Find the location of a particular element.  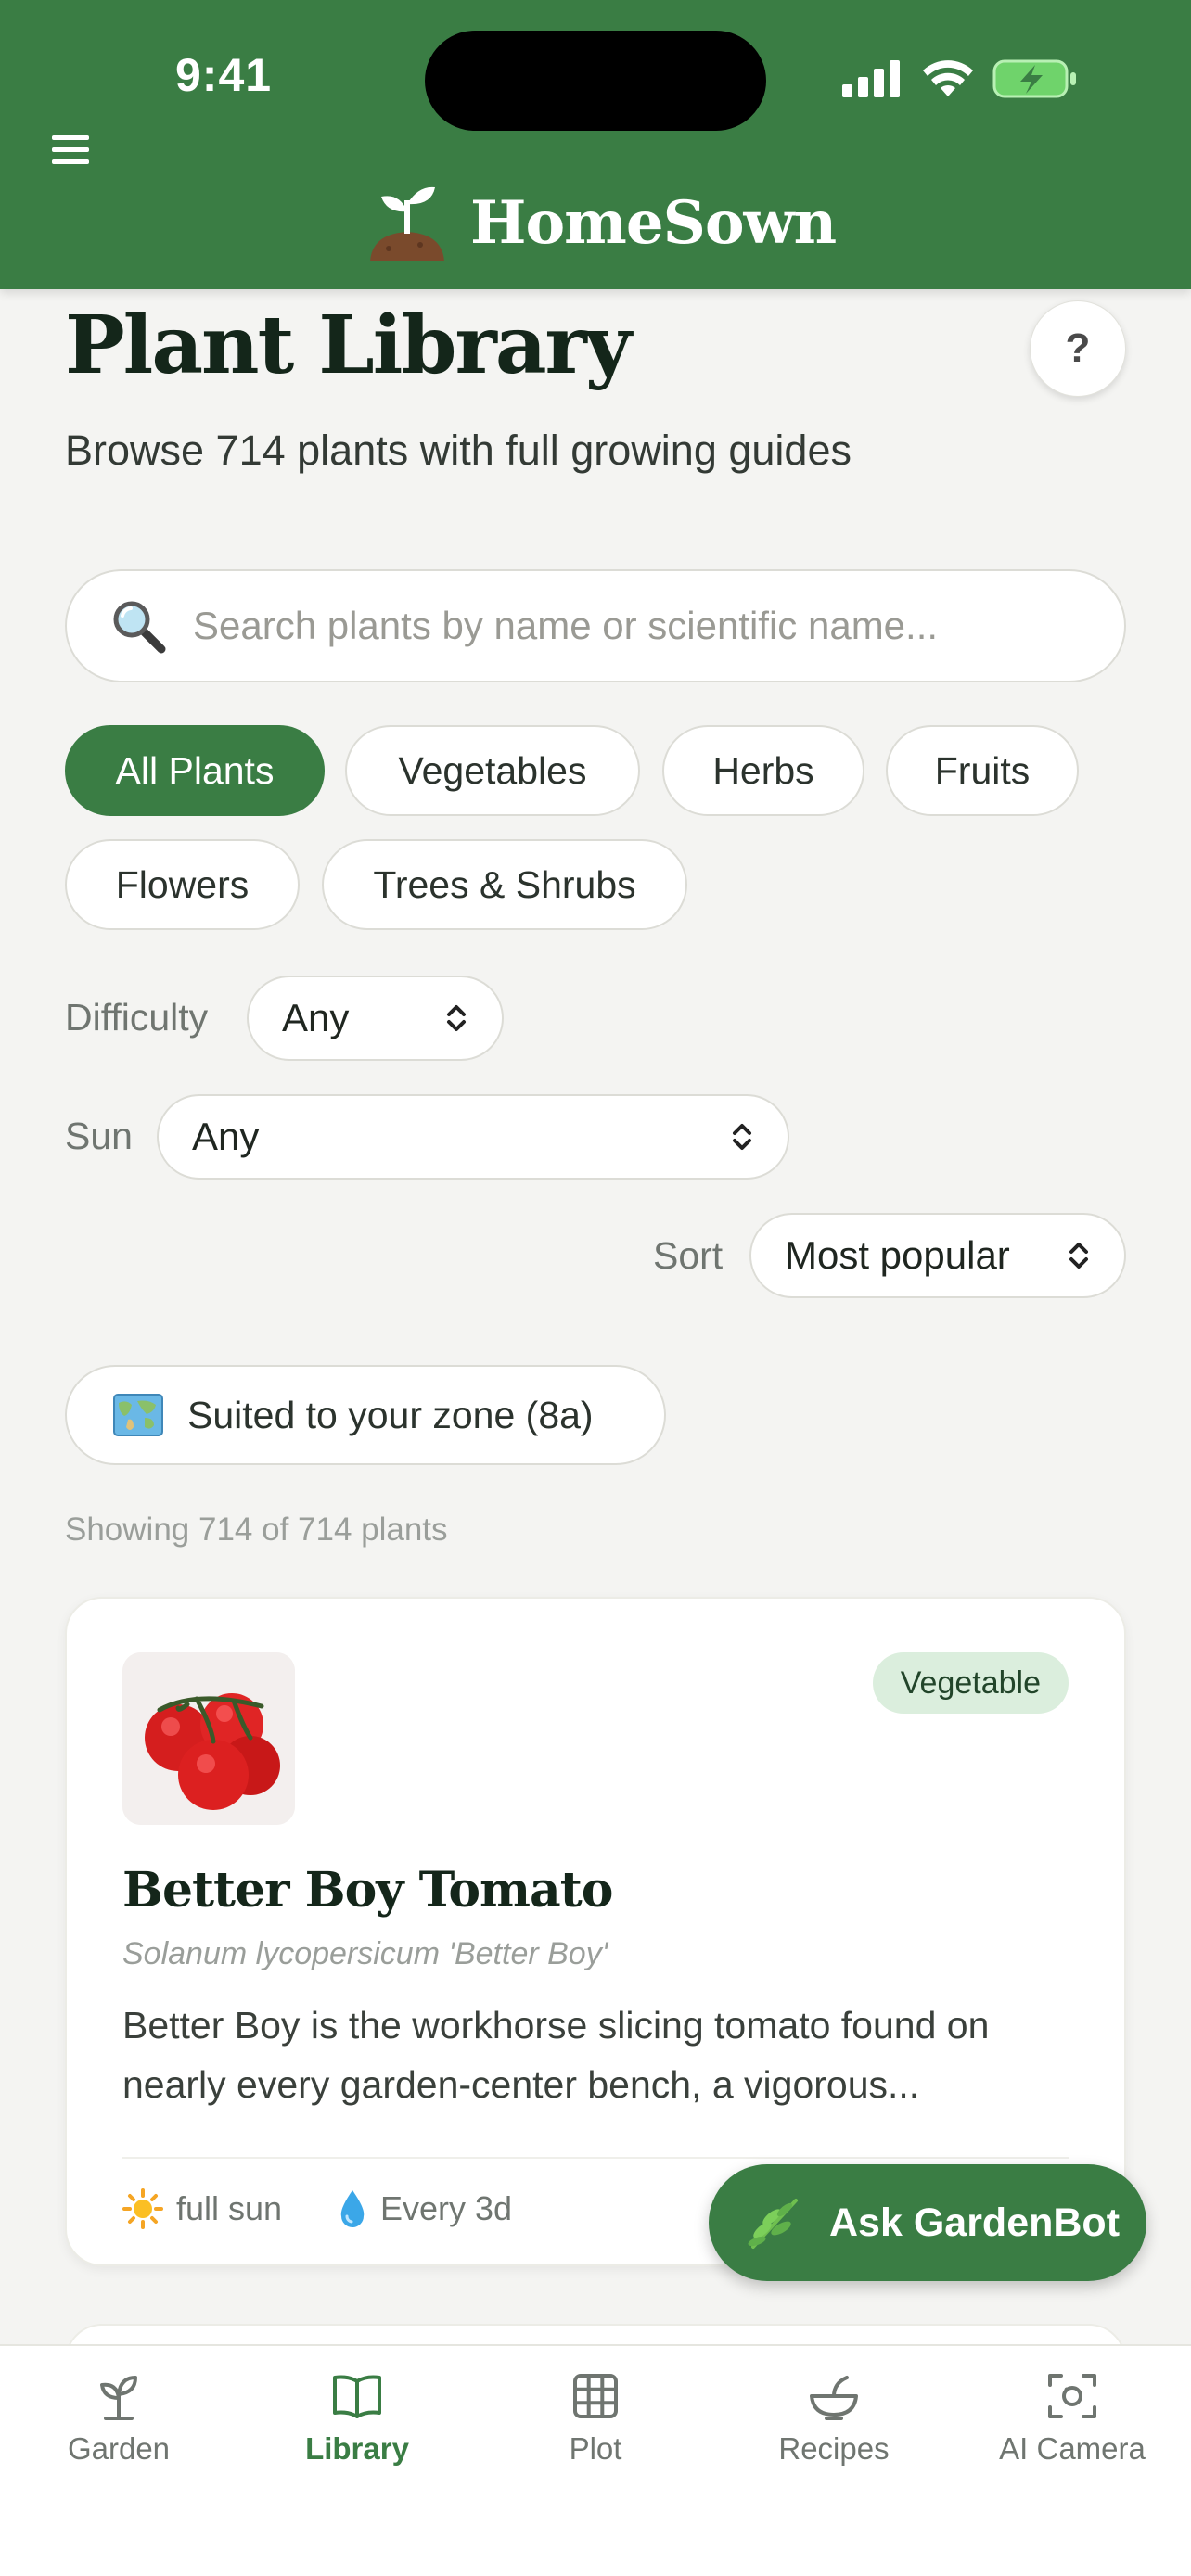

zone-filter-button: Suited to your zone (8a) is located at coordinates (365, 1415).